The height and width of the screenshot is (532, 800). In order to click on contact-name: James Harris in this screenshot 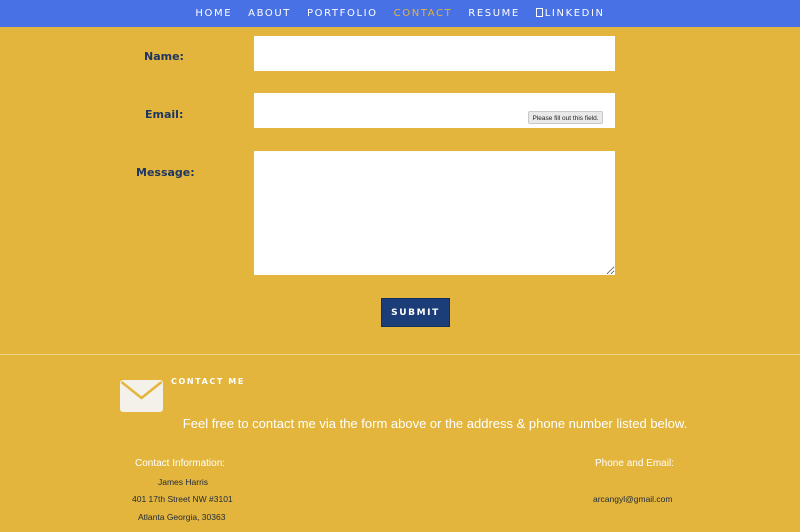, I will do `click(183, 482)`.